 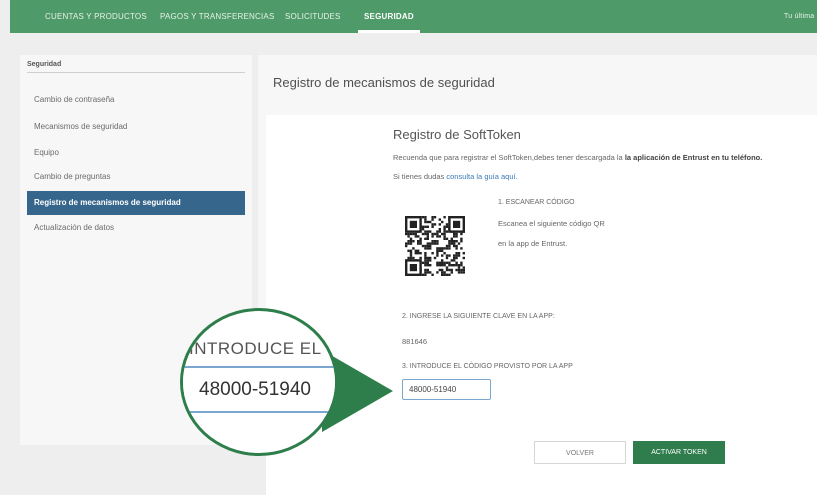 What do you see at coordinates (255, 389) in the screenshot?
I see `zoom-code-value: 48000-51940` at bounding box center [255, 389].